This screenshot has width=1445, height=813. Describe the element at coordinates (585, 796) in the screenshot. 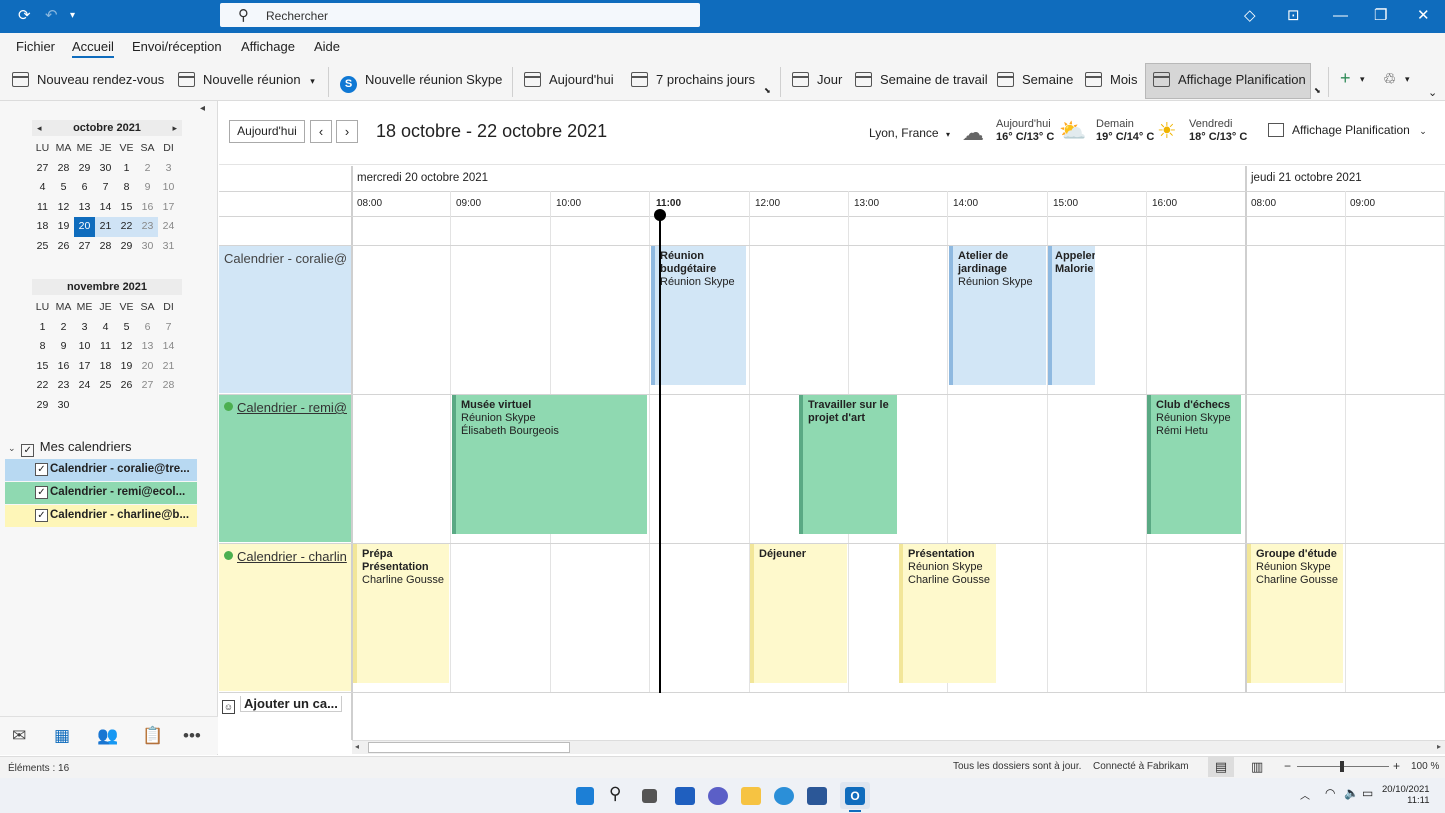

I see `start-icon` at that location.